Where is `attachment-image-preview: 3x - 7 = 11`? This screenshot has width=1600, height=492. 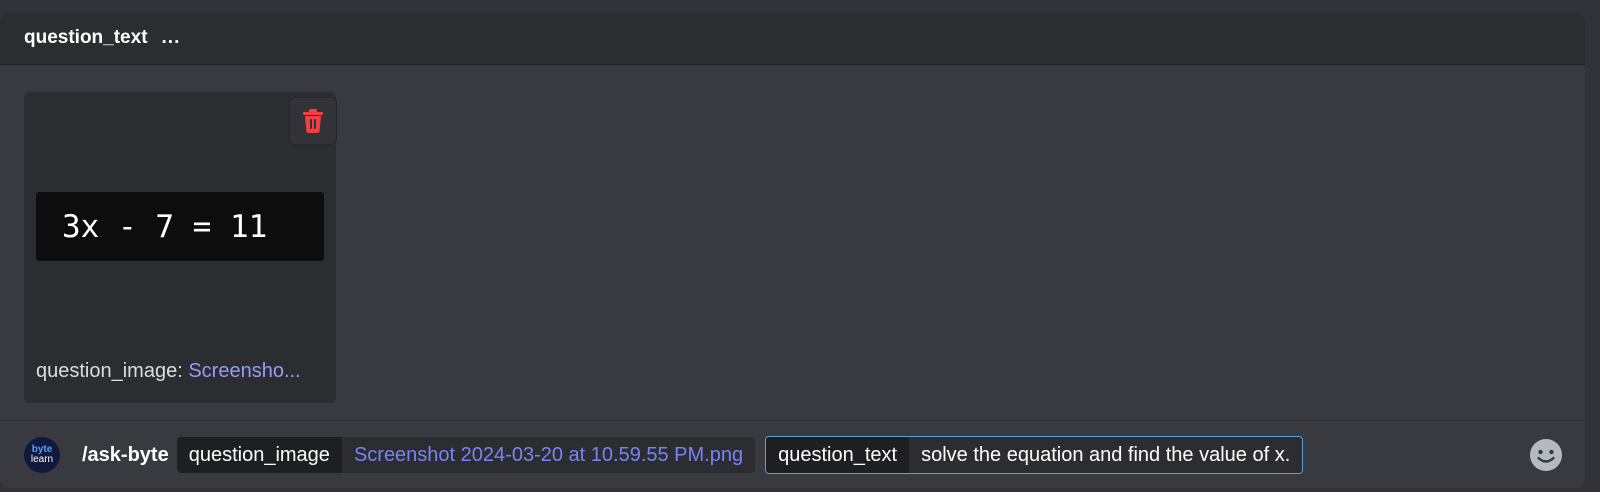
attachment-image-preview: 3x - 7 = 11 is located at coordinates (180, 226).